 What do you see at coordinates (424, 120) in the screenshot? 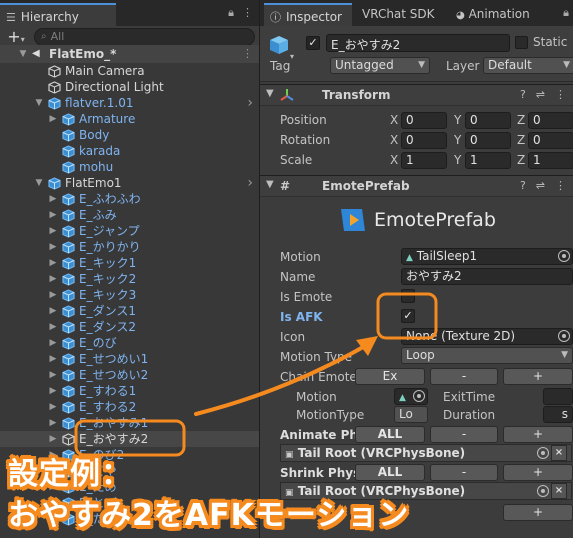
I see `transform-position-x-field: 0` at bounding box center [424, 120].